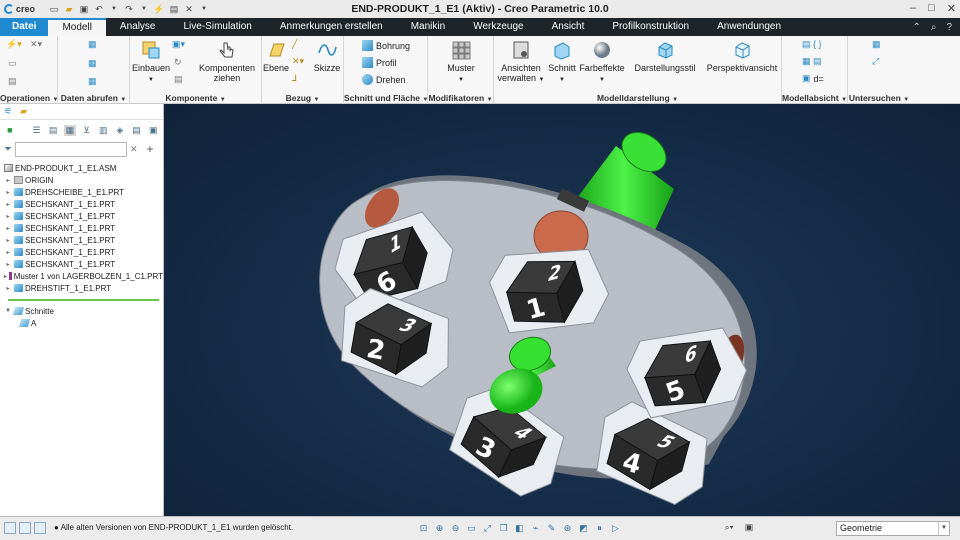 The height and width of the screenshot is (540, 960). I want to click on view-orient-icon: ⤢, so click(487, 528).